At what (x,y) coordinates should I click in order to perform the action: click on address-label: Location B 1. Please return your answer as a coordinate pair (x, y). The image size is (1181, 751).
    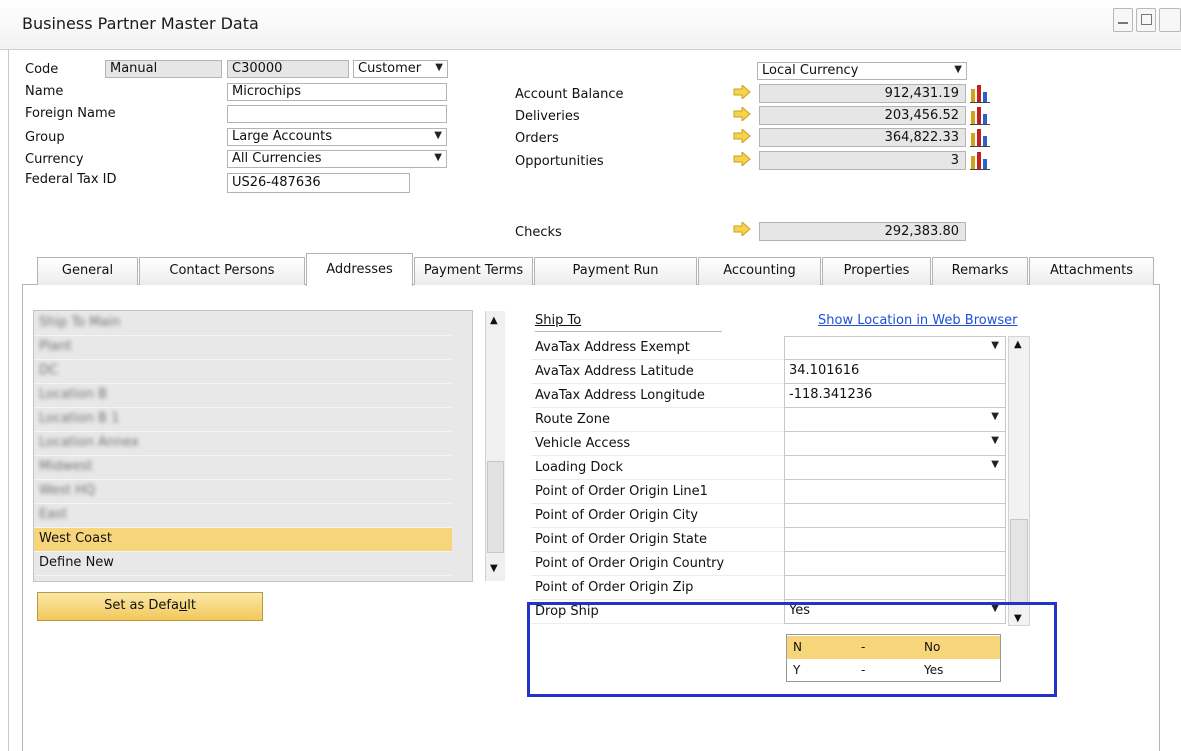
    Looking at the image, I should click on (79, 418).